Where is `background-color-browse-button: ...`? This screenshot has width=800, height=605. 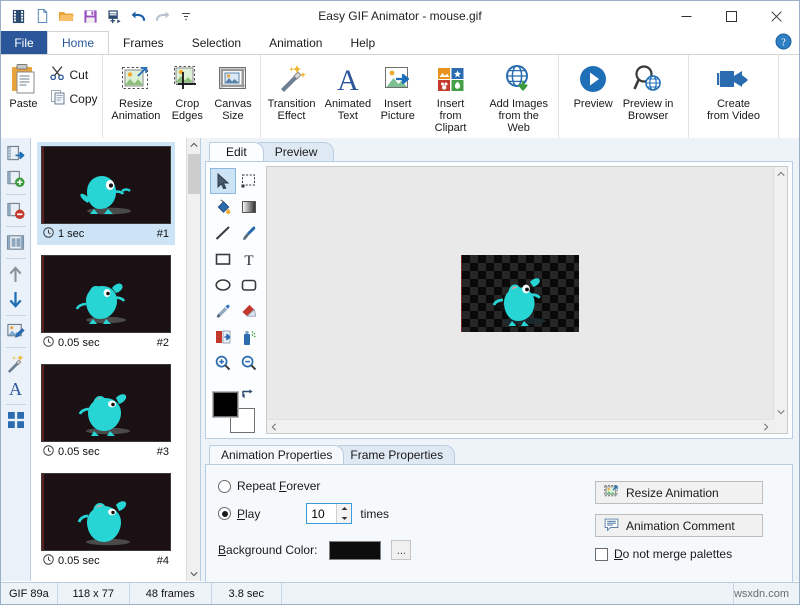 background-color-browse-button: ... is located at coordinates (401, 550).